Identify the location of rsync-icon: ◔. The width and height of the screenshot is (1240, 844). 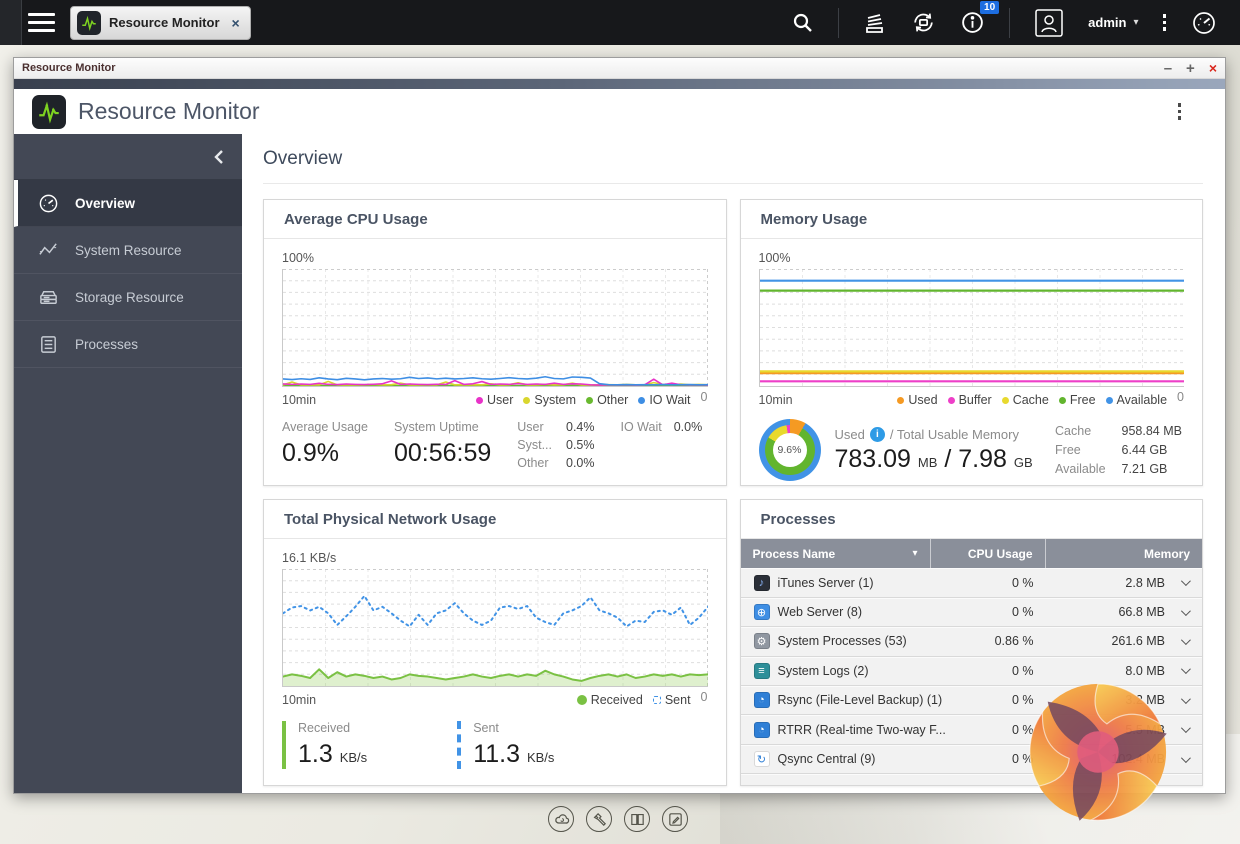
(761, 700).